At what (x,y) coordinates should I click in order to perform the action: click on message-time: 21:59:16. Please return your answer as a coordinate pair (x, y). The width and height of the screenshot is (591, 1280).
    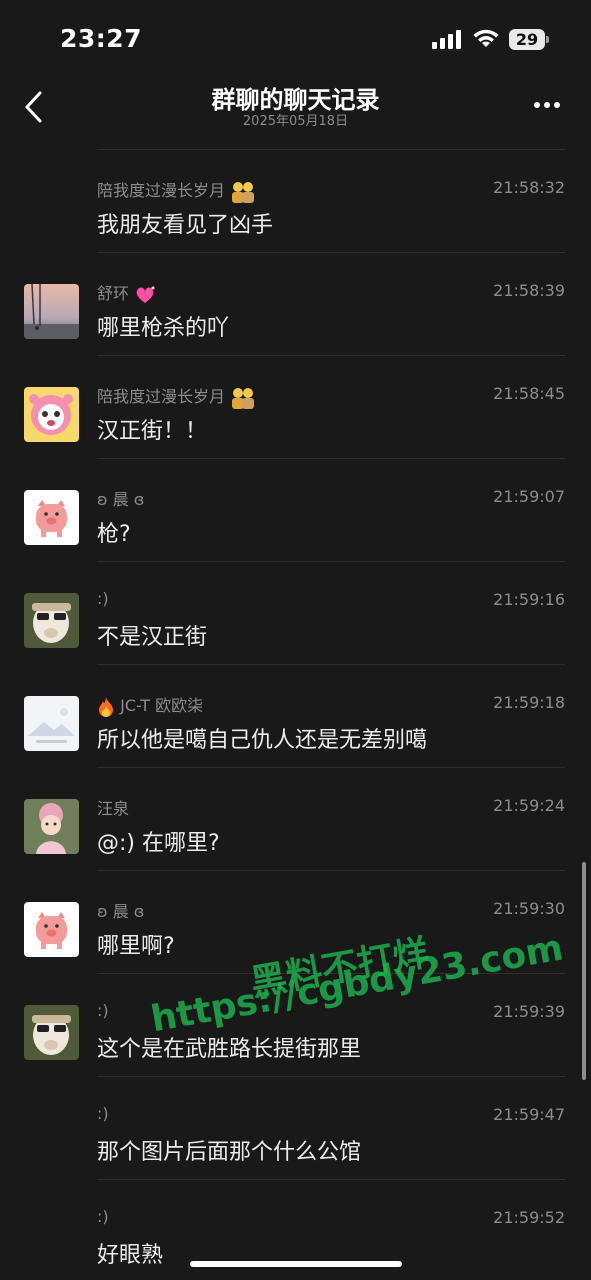
    Looking at the image, I should click on (529, 599).